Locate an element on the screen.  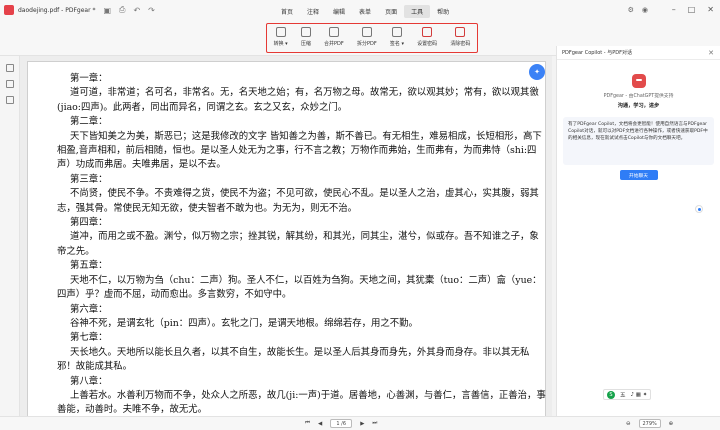
main-menu: 首页 注释 编辑 表单 页面 工具 帮助 is located at coordinates (365, 11).